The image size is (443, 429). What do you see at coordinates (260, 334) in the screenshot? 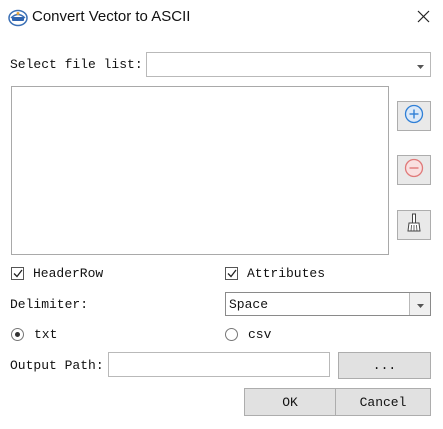
I see `csv-label: csv` at bounding box center [260, 334].